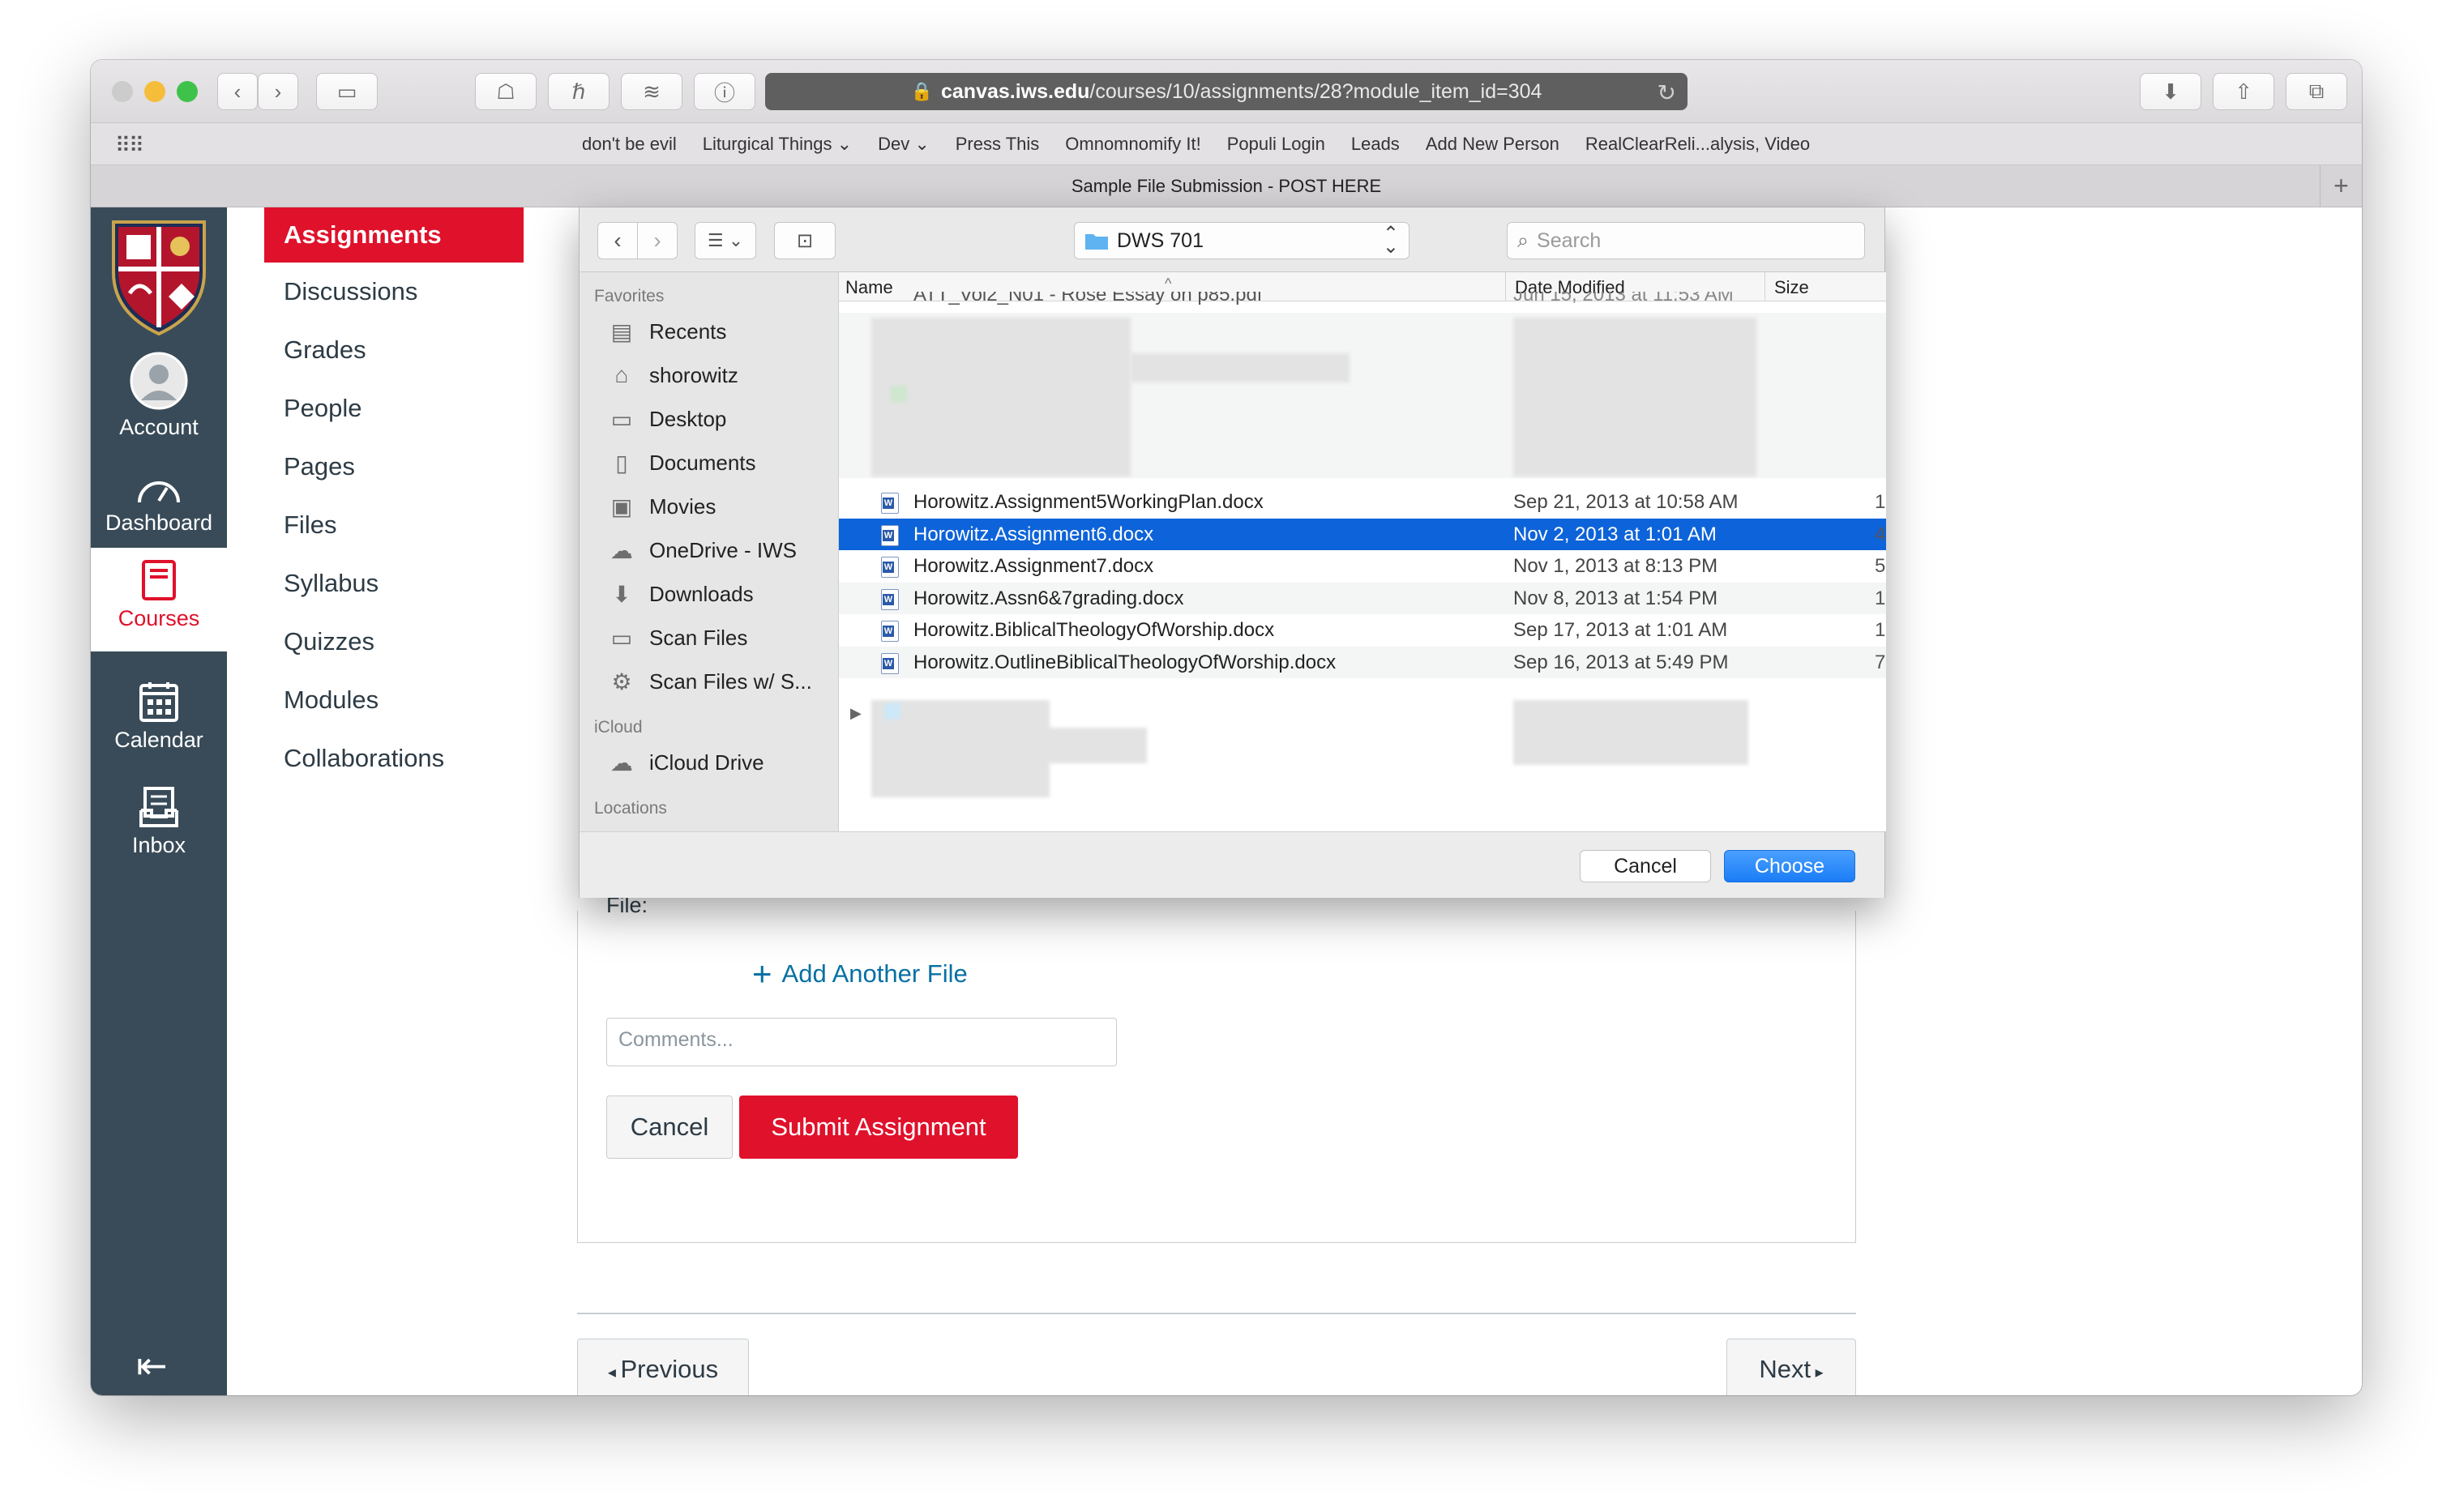 The height and width of the screenshot is (1512, 2451). What do you see at coordinates (506, 91) in the screenshot?
I see `extension-ghost-icon: ☖` at bounding box center [506, 91].